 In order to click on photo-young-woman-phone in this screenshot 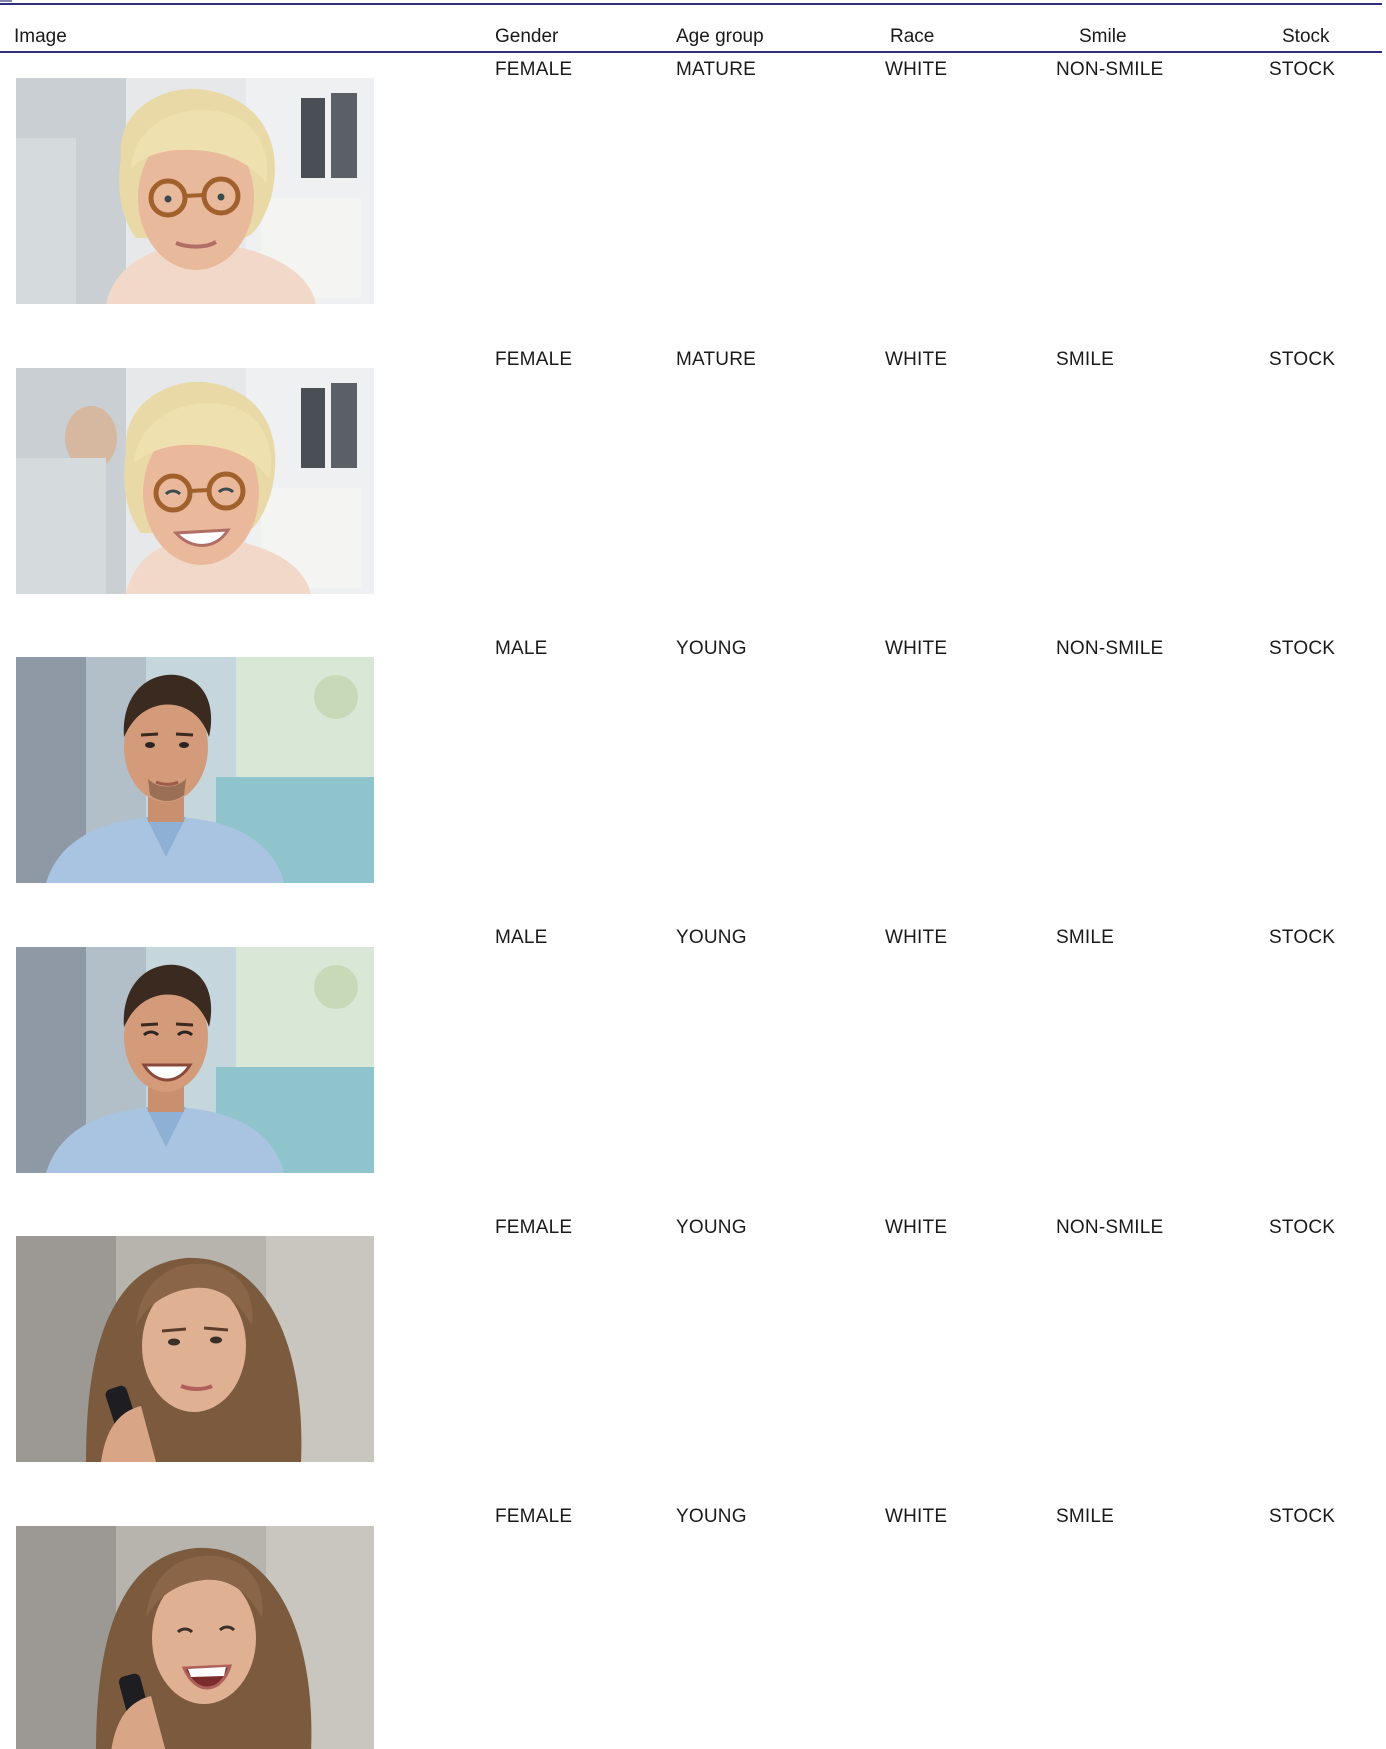, I will do `click(195, 1349)`.